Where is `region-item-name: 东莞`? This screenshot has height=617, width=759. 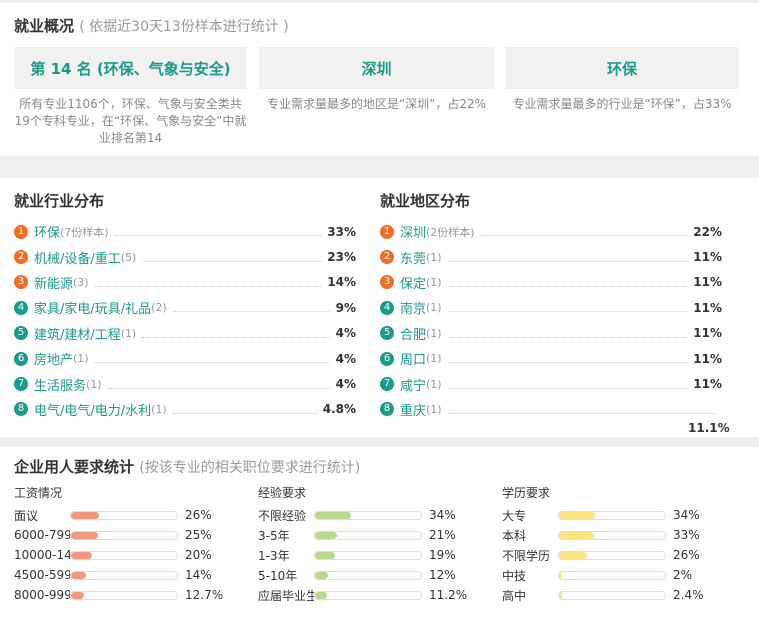
region-item-name: 东莞 is located at coordinates (413, 257).